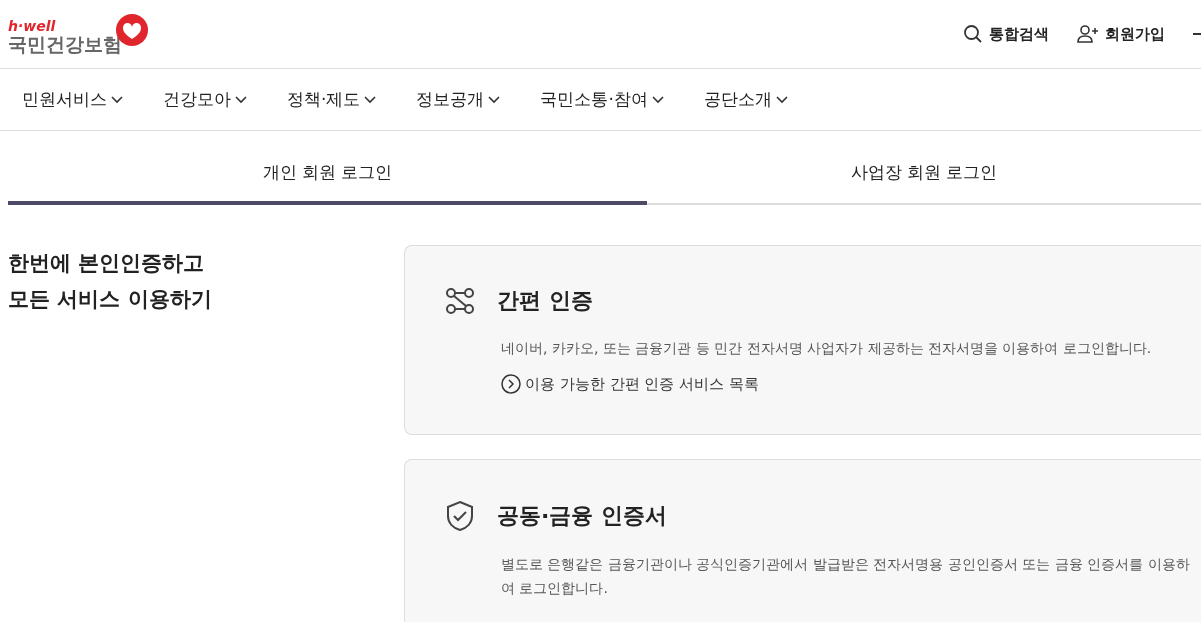 The width and height of the screenshot is (1201, 622). Describe the element at coordinates (205, 99) in the screenshot. I see `nav-menu-item: 건강모아` at that location.